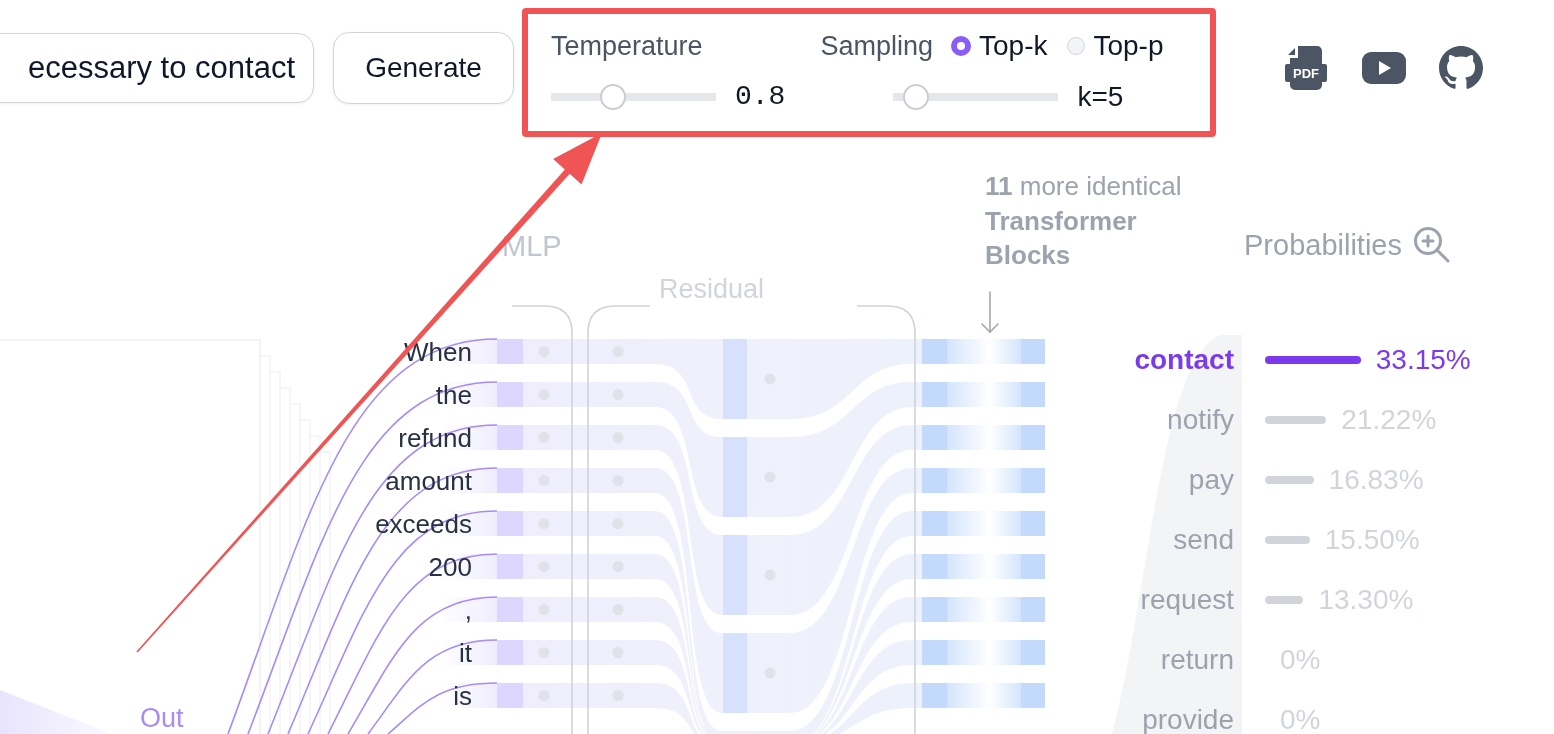 The height and width of the screenshot is (734, 1554). Describe the element at coordinates (1084, 221) in the screenshot. I see `blocks-note: 11 more identical Transformer Blocks` at that location.